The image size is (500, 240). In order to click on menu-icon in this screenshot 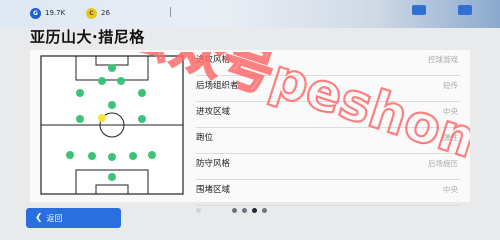, I will do `click(419, 10)`.